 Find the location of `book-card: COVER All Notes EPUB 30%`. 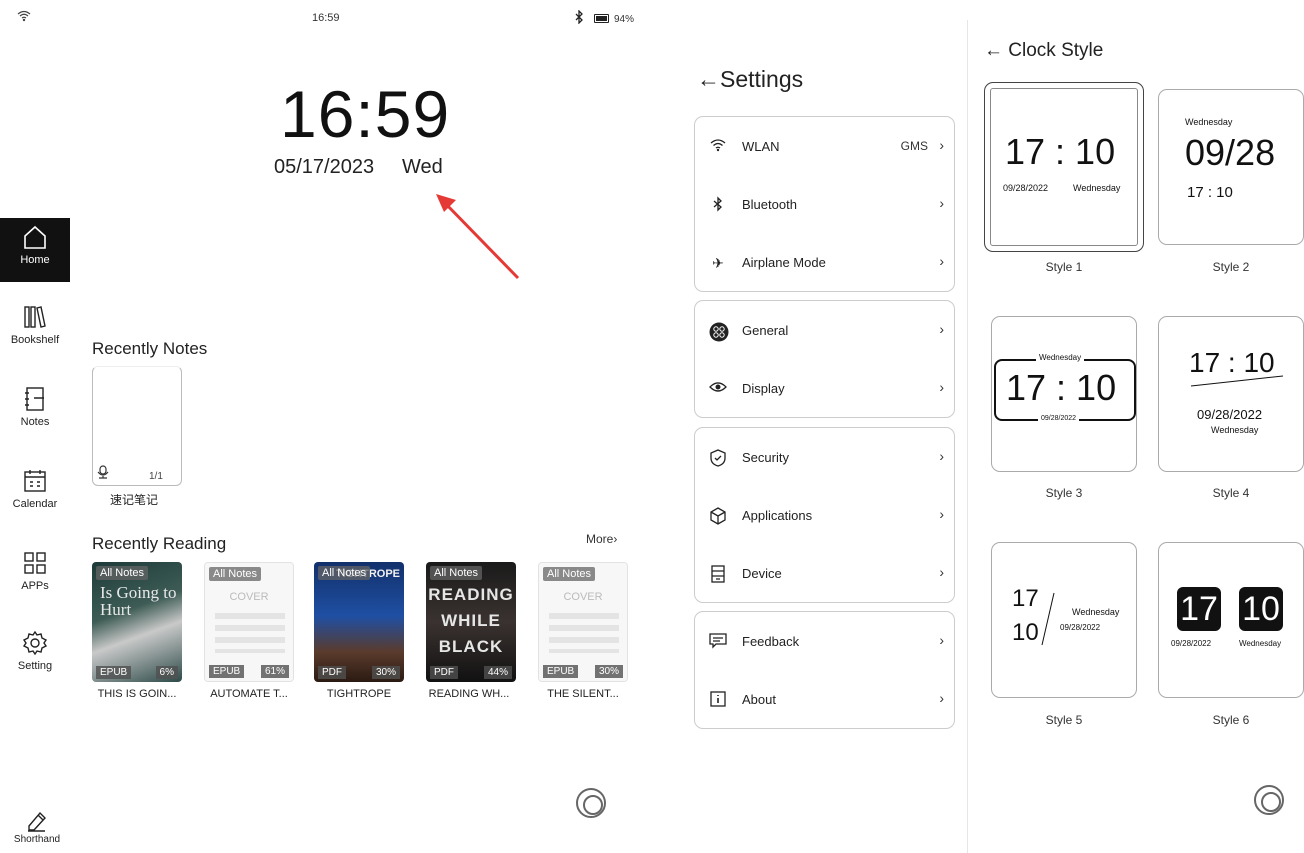

book-card: COVER All Notes EPUB 30% is located at coordinates (583, 622).